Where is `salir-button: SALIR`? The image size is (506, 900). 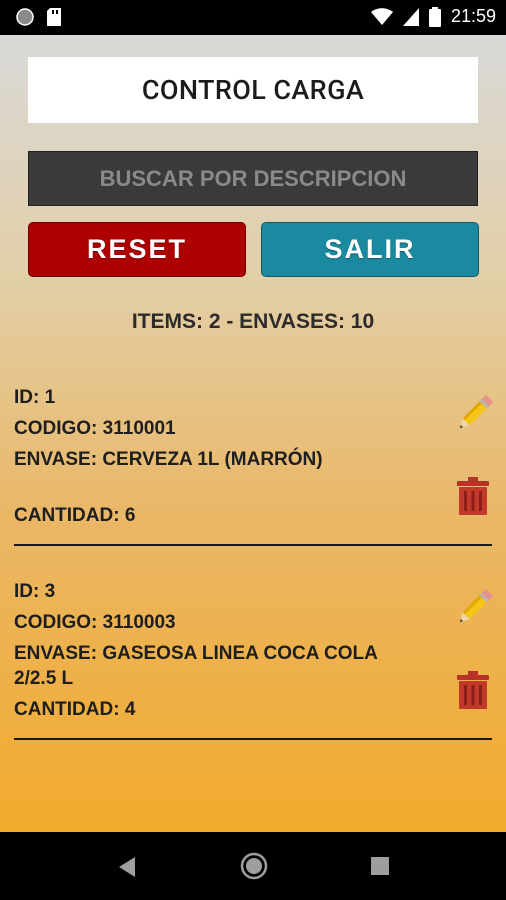 salir-button: SALIR is located at coordinates (370, 249).